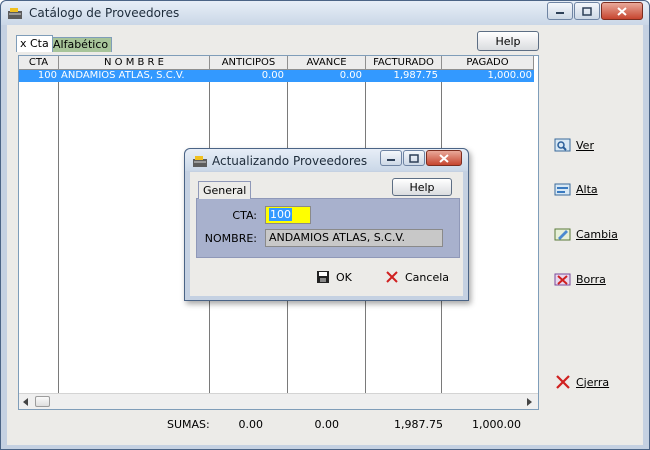 This screenshot has width=650, height=450. What do you see at coordinates (530, 402) in the screenshot?
I see `scroll-right-icon` at bounding box center [530, 402].